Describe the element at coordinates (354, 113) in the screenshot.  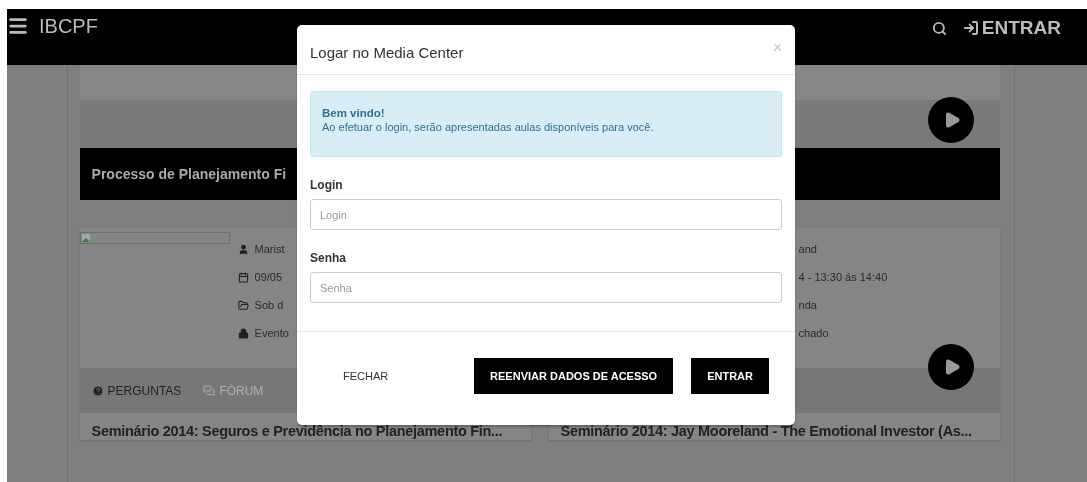
I see `alert-heading: Bem vindo!` at that location.